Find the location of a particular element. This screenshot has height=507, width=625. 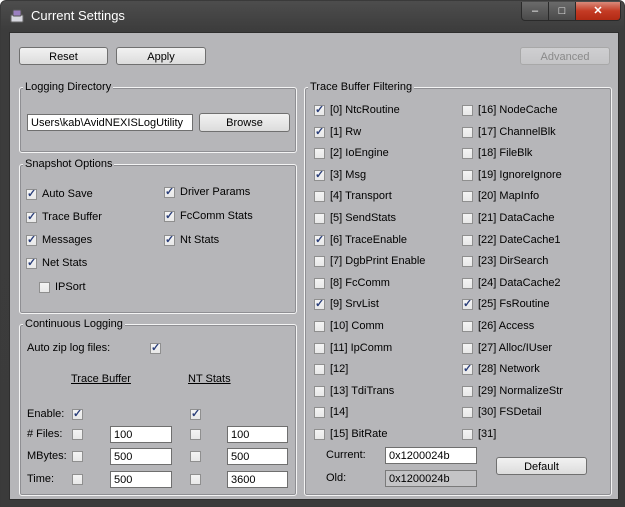

app-icon is located at coordinates (17, 16).